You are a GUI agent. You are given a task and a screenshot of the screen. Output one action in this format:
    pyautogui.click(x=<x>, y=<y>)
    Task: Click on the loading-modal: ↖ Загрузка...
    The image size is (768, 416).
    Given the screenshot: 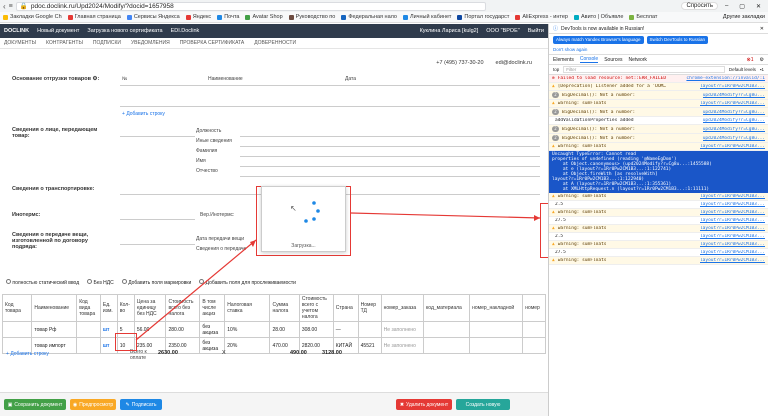 What is the action you would take?
    pyautogui.click(x=303, y=219)
    